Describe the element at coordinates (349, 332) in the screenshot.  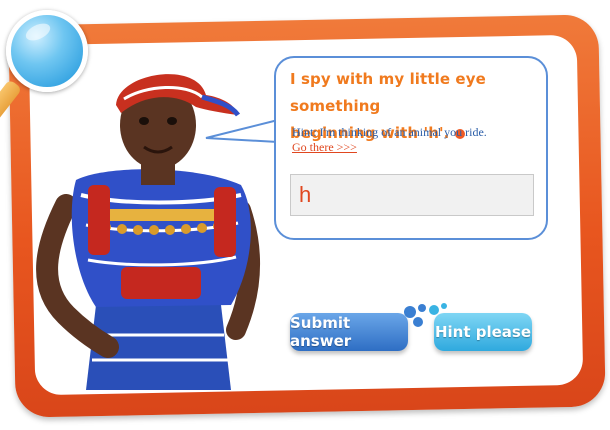
I see `submit-answer-button: Submit answer` at that location.